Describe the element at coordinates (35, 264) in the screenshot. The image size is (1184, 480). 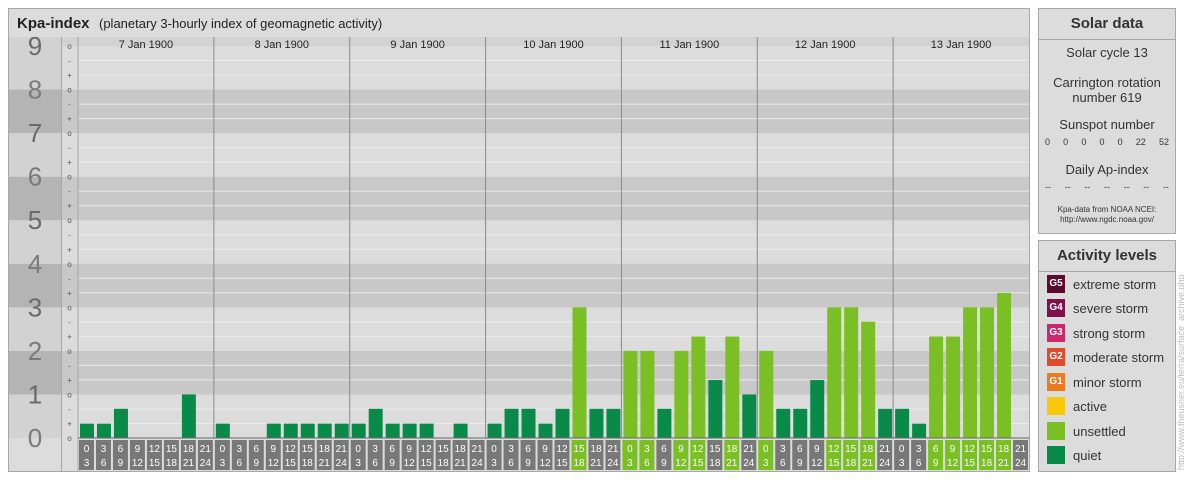
I see `y-tick-label: 4` at that location.